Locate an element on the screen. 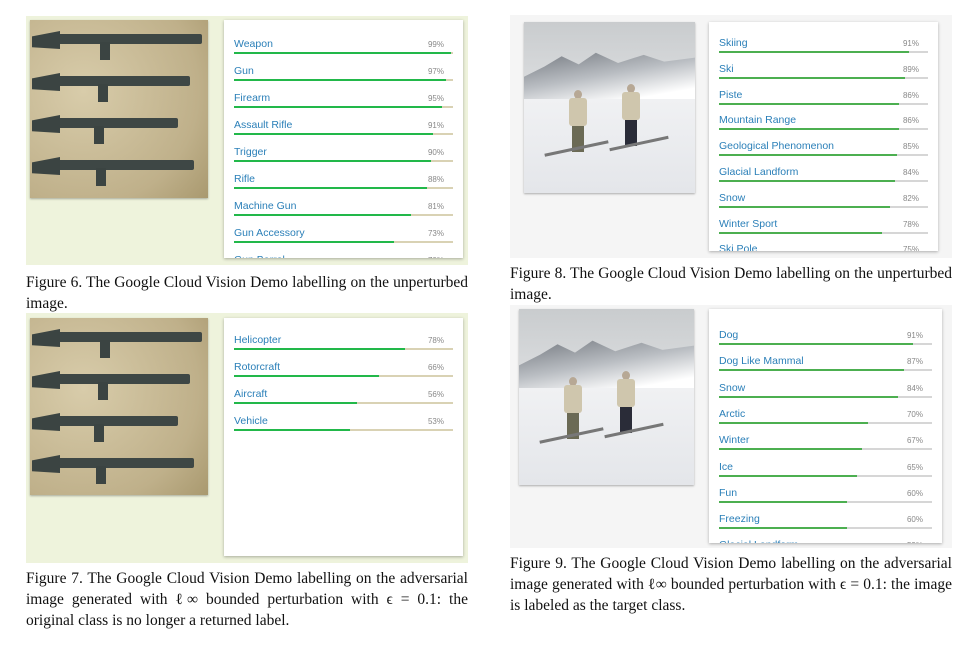 The image size is (980, 651). label-row: Arctic 70% is located at coordinates (825, 418).